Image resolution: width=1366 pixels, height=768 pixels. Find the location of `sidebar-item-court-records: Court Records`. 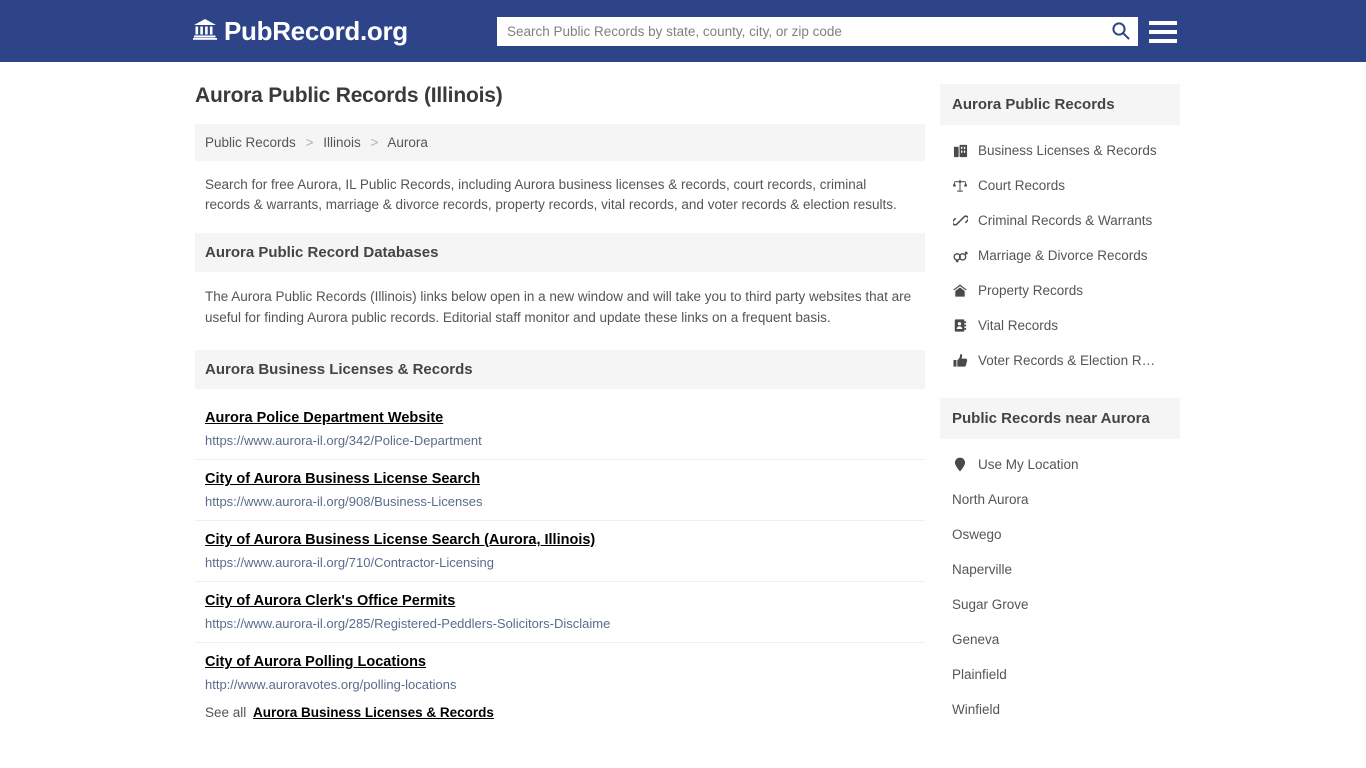

sidebar-item-court-records: Court Records is located at coordinates (1060, 185).